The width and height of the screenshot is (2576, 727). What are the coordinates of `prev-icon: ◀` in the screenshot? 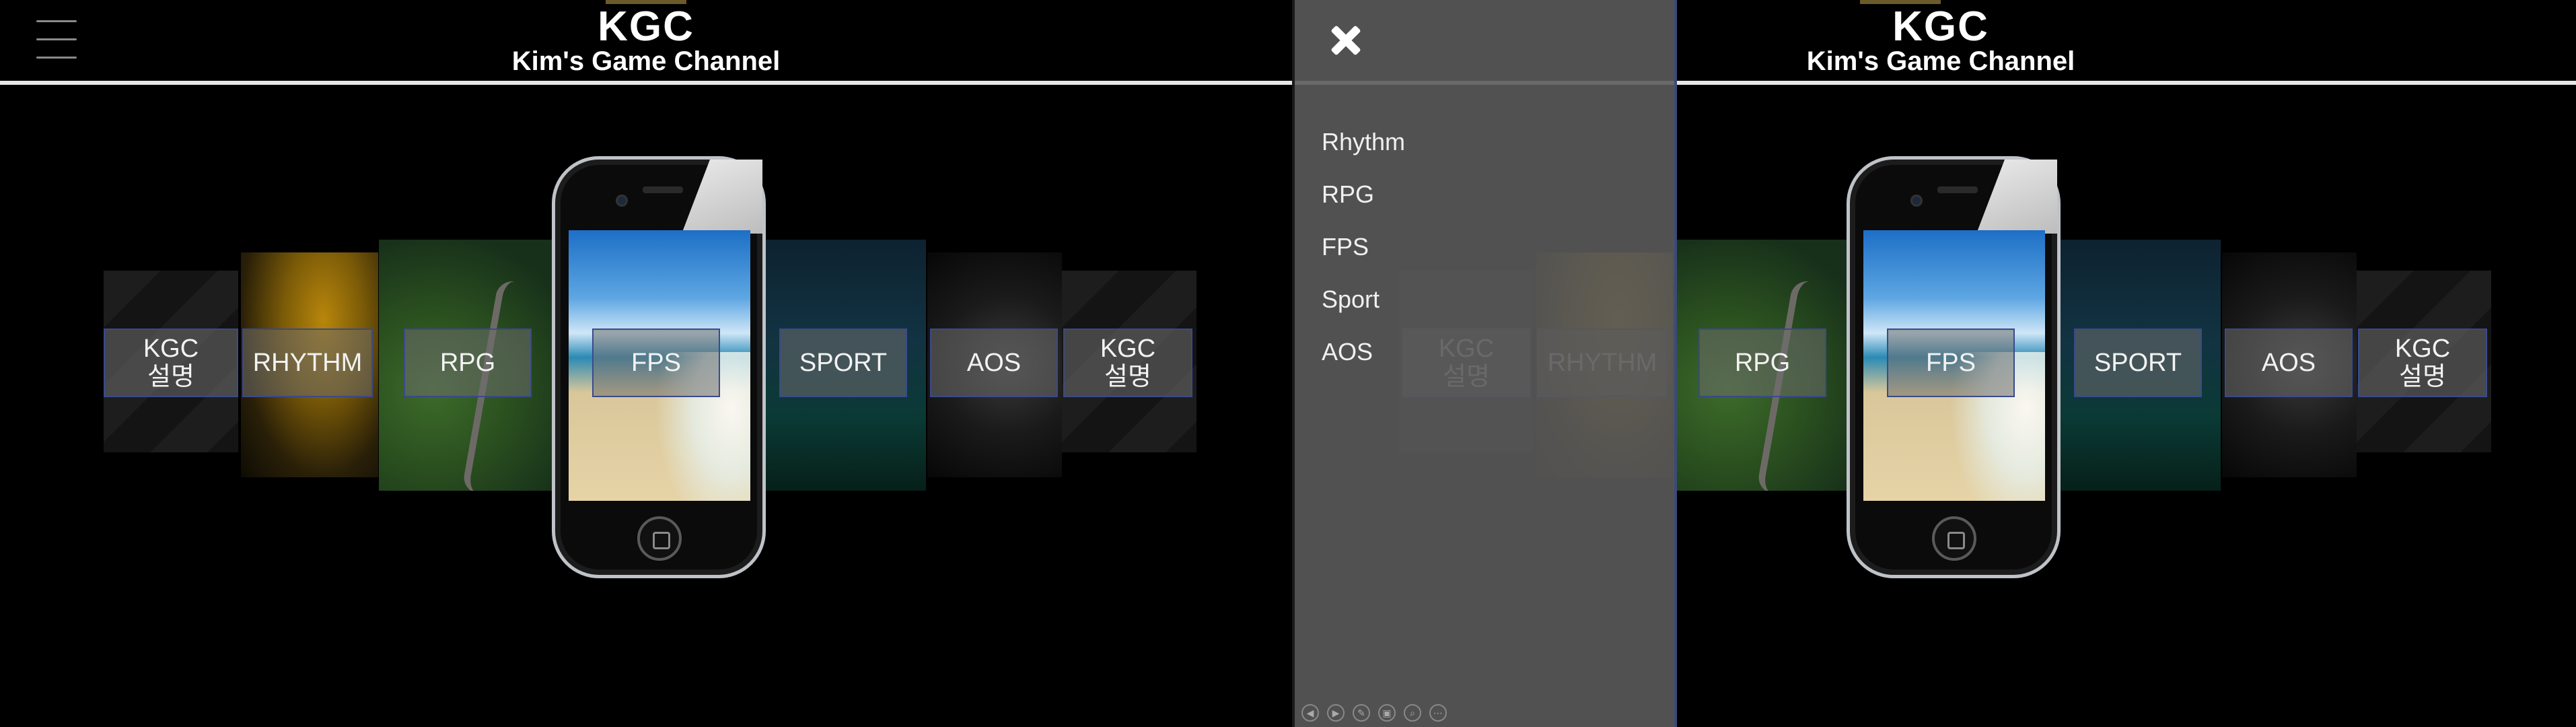 It's located at (1310, 713).